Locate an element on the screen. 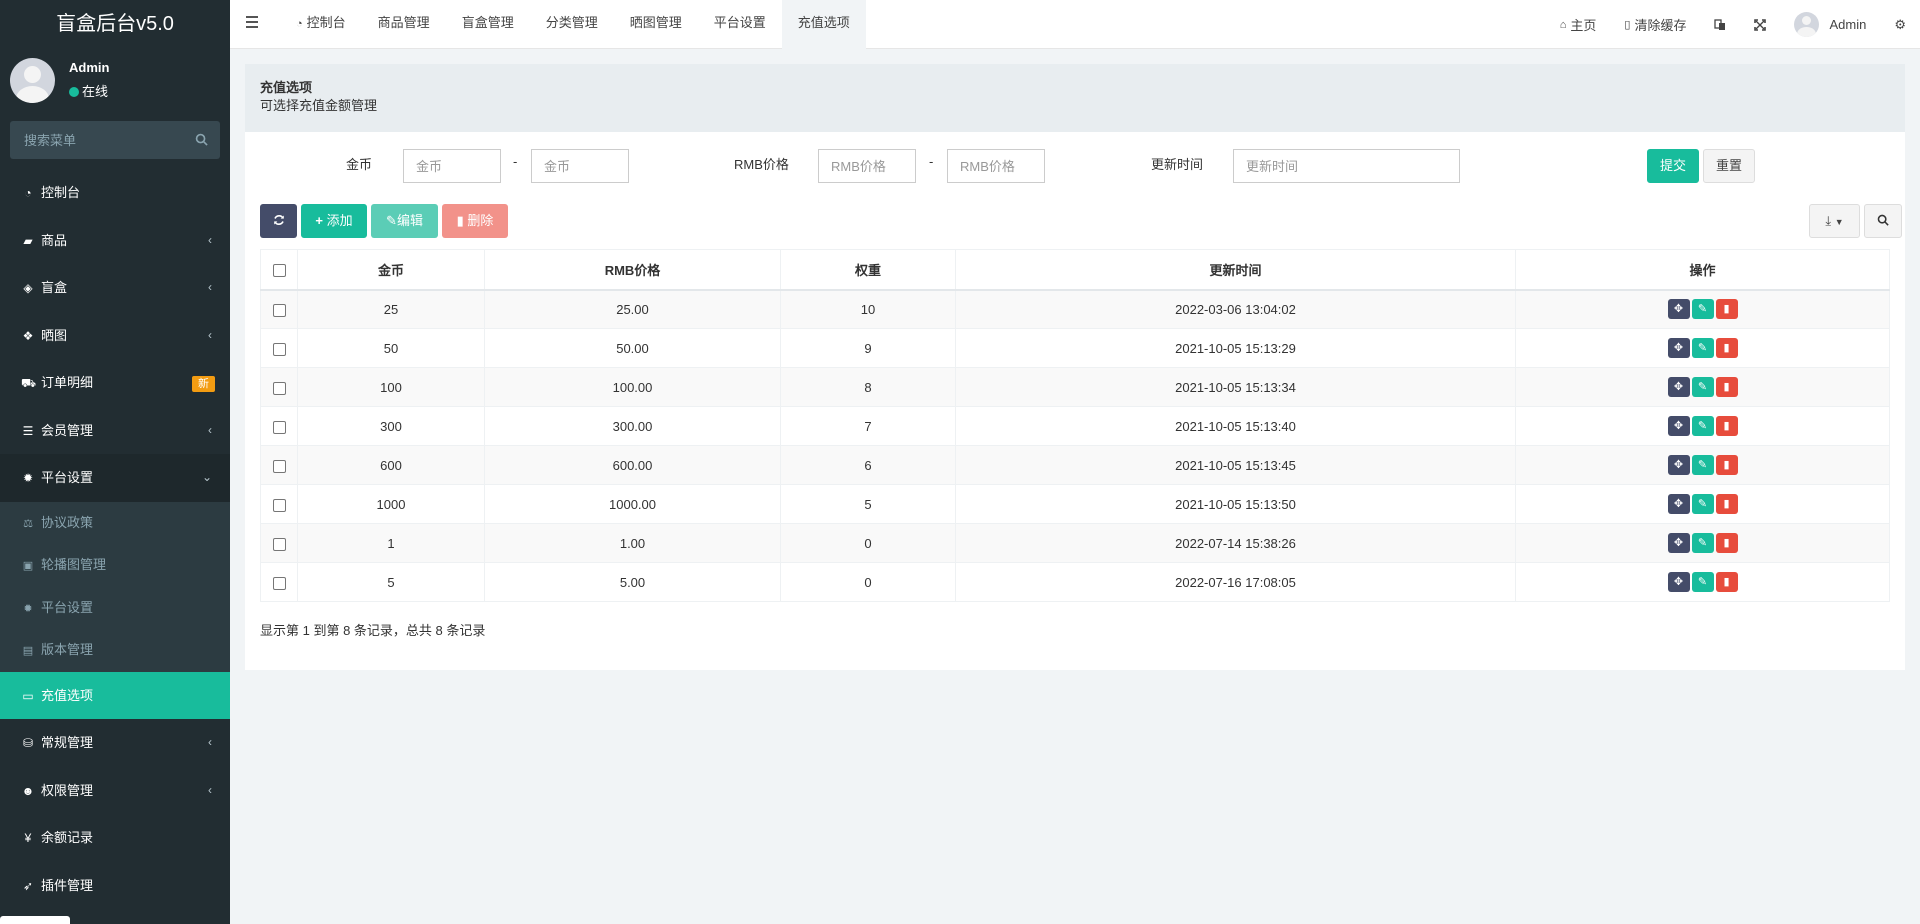 This screenshot has width=1920, height=924. table-row: 600 600.00 6 2021-10-05 15:13:45 ✥ ✎ ▮ is located at coordinates (1075, 465).